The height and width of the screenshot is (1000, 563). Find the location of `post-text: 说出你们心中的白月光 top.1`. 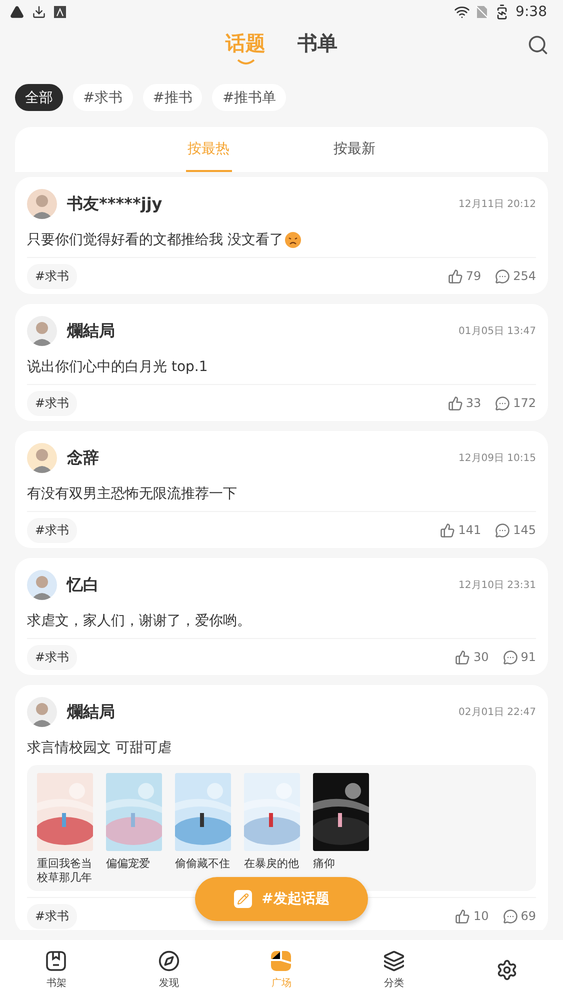

post-text: 说出你们心中的白月光 top.1 is located at coordinates (117, 367).